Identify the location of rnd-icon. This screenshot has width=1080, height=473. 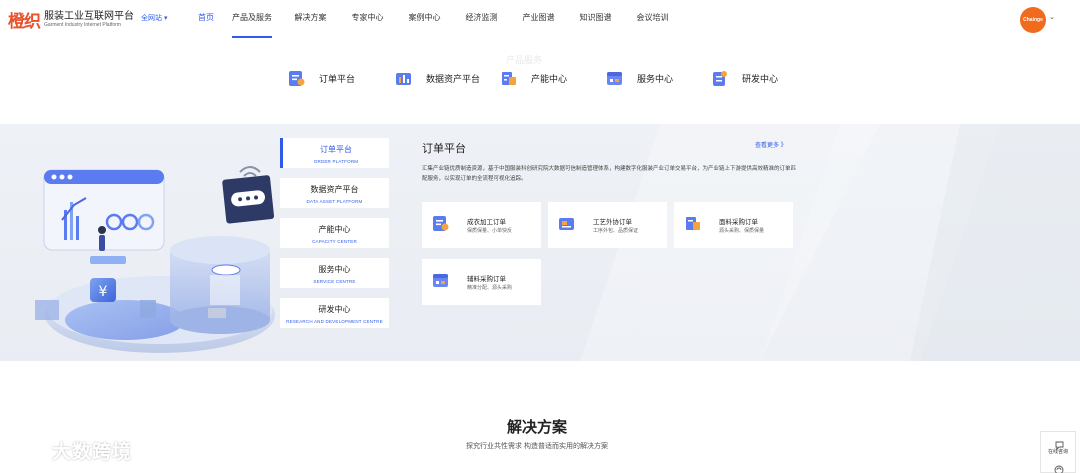
(719, 78).